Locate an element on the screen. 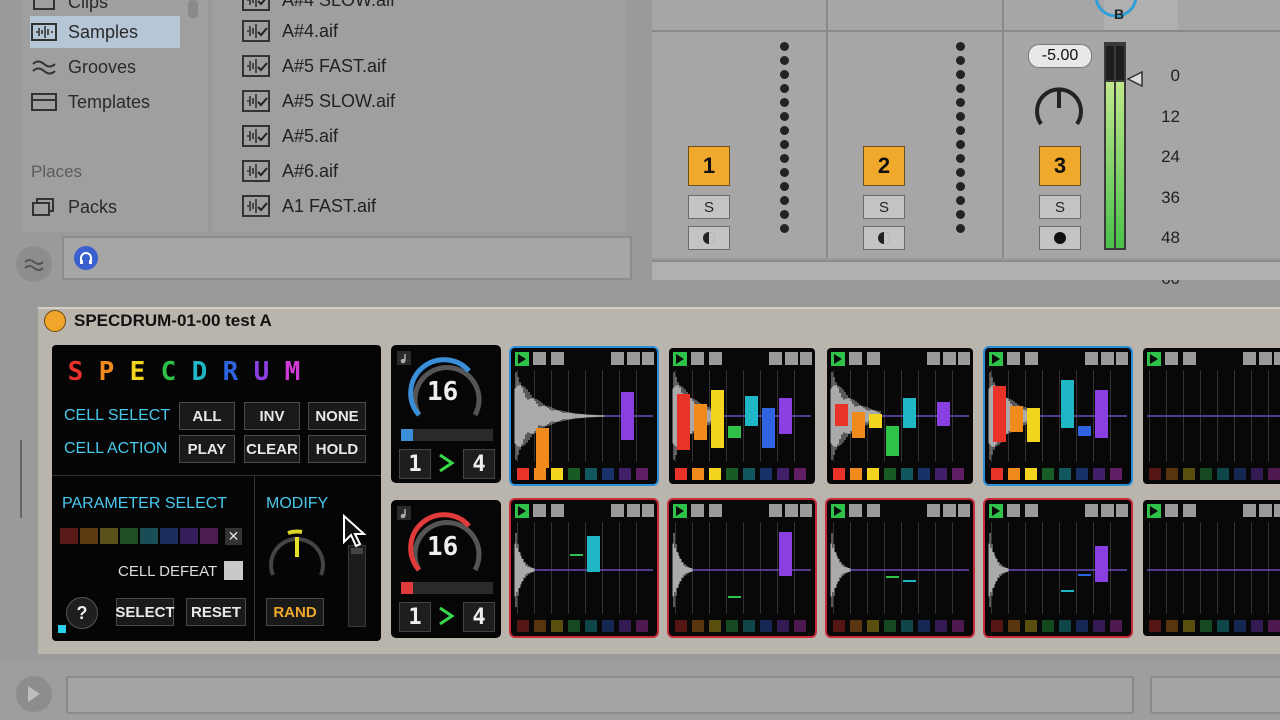  parameter-swatches is located at coordinates (139, 536).